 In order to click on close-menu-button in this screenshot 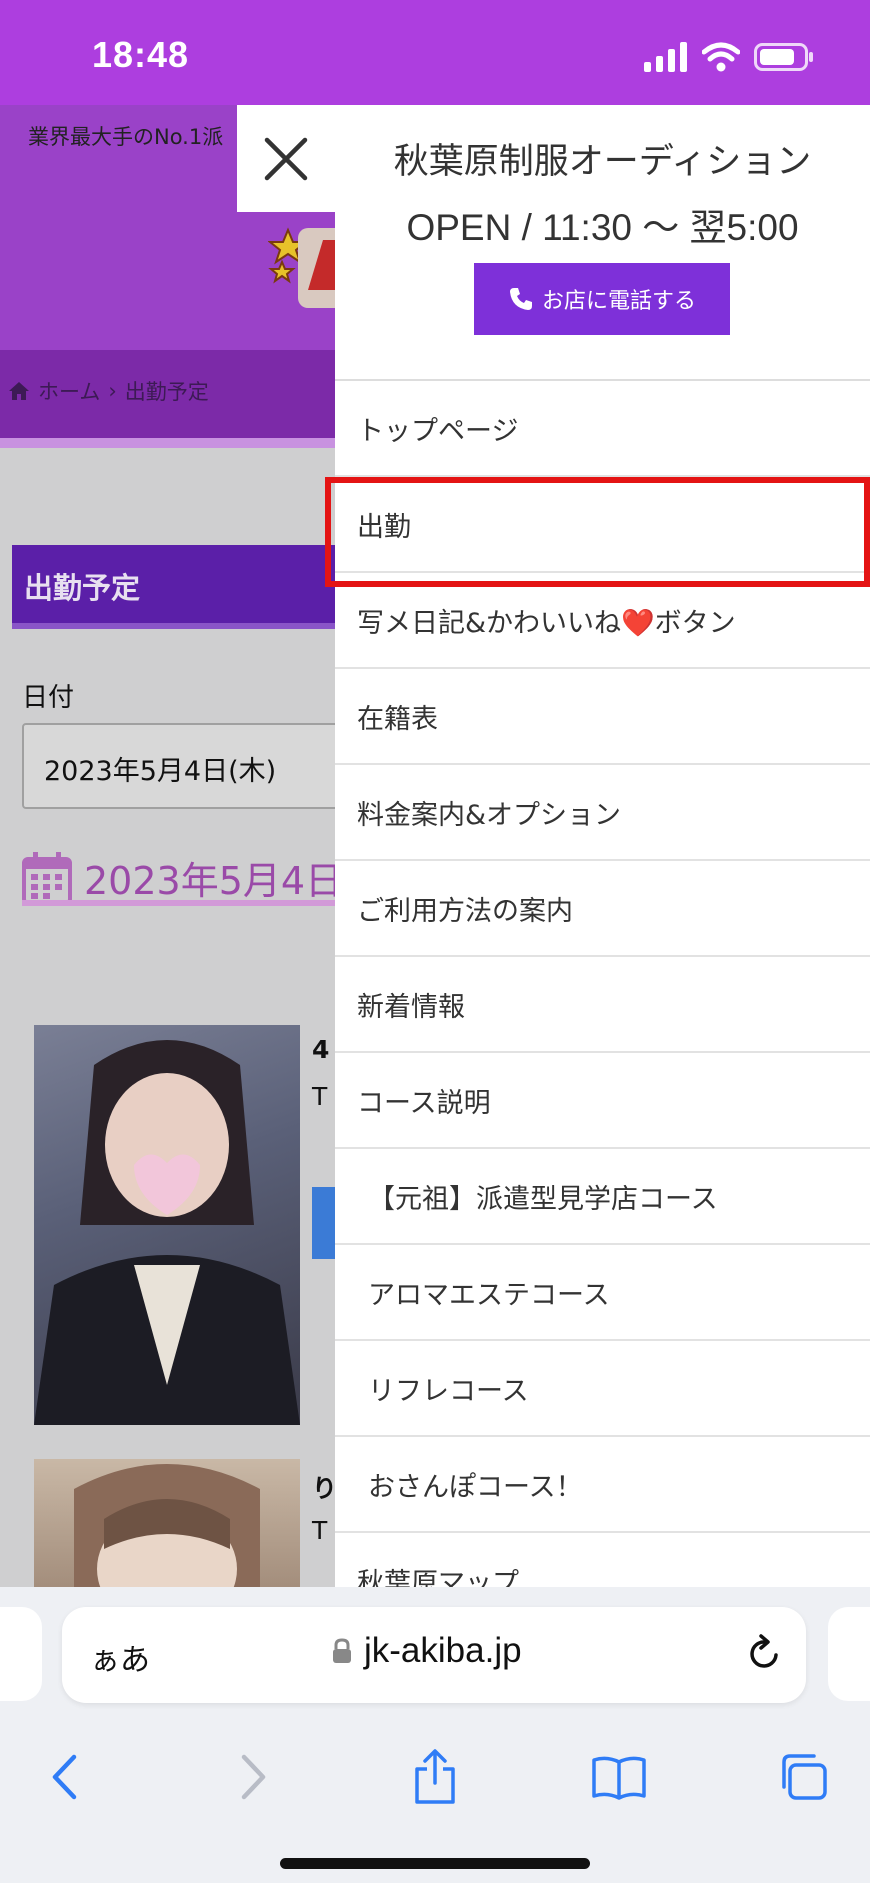, I will do `click(286, 158)`.